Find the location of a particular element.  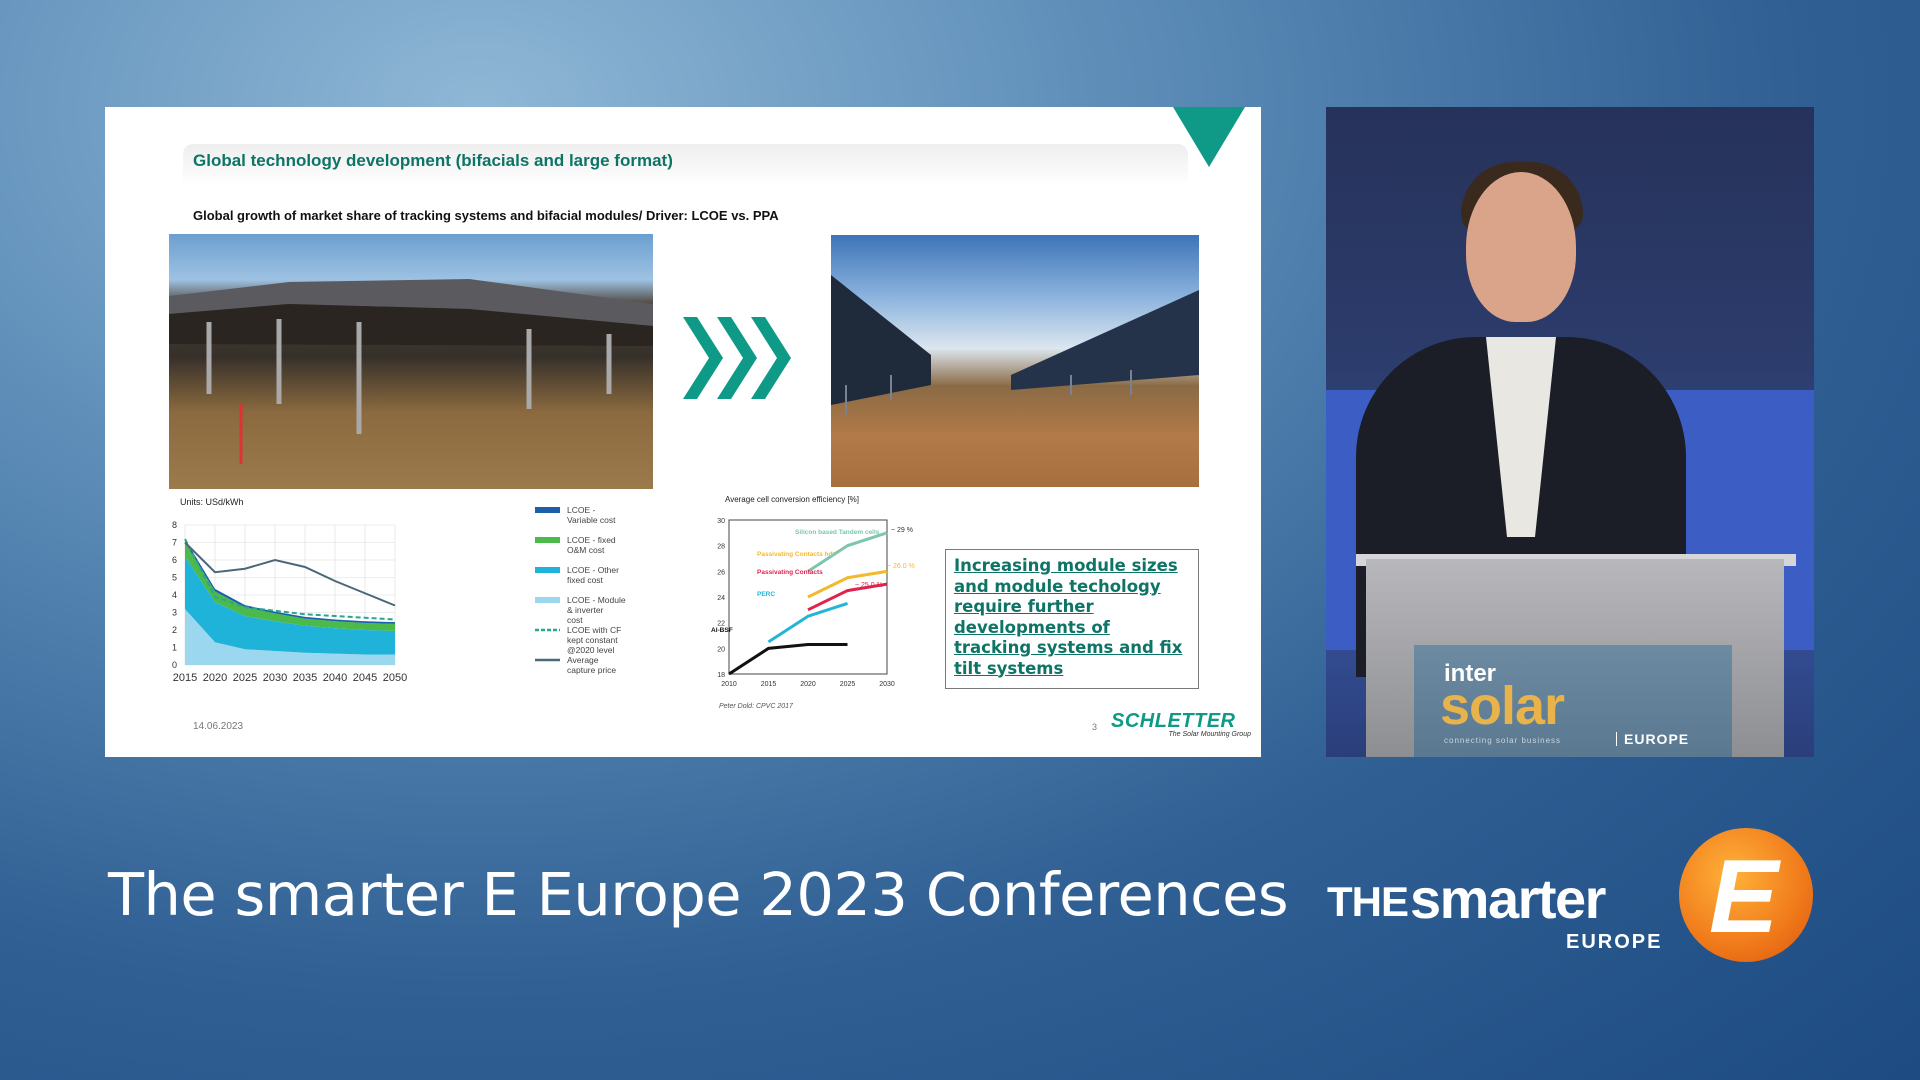

lcoe-legend-label: @2020 level is located at coordinates (590, 650).